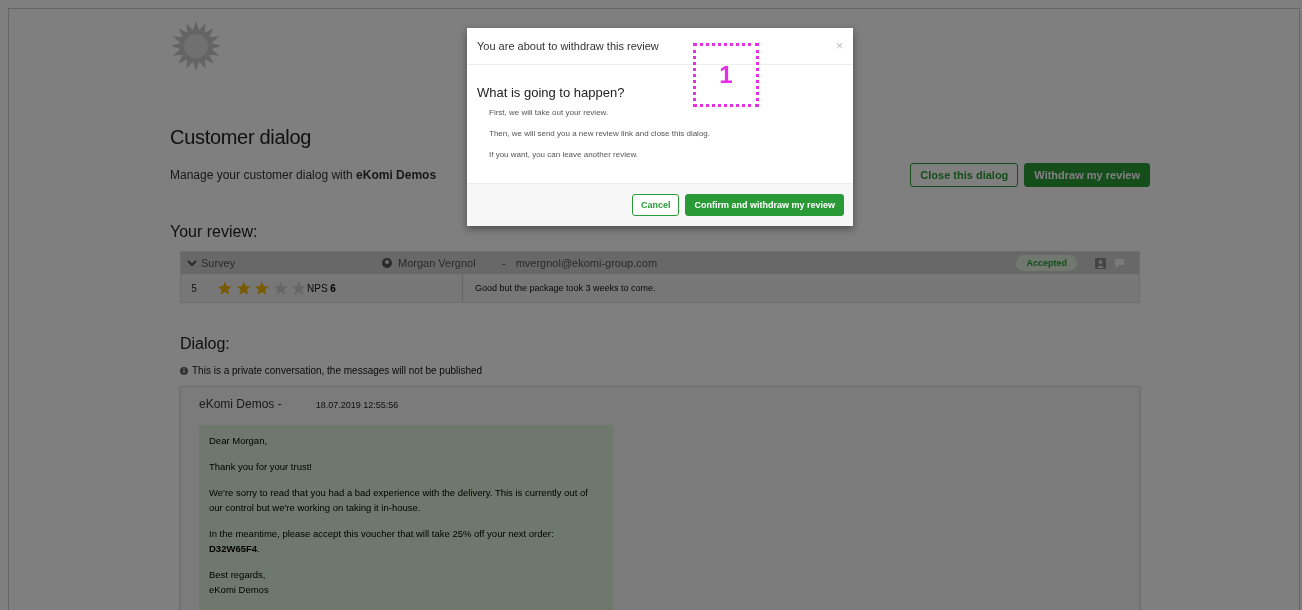 The width and height of the screenshot is (1302, 610). What do you see at coordinates (559, 288) in the screenshot?
I see `review-comment: Good but the package took 3 weeks to come.` at bounding box center [559, 288].